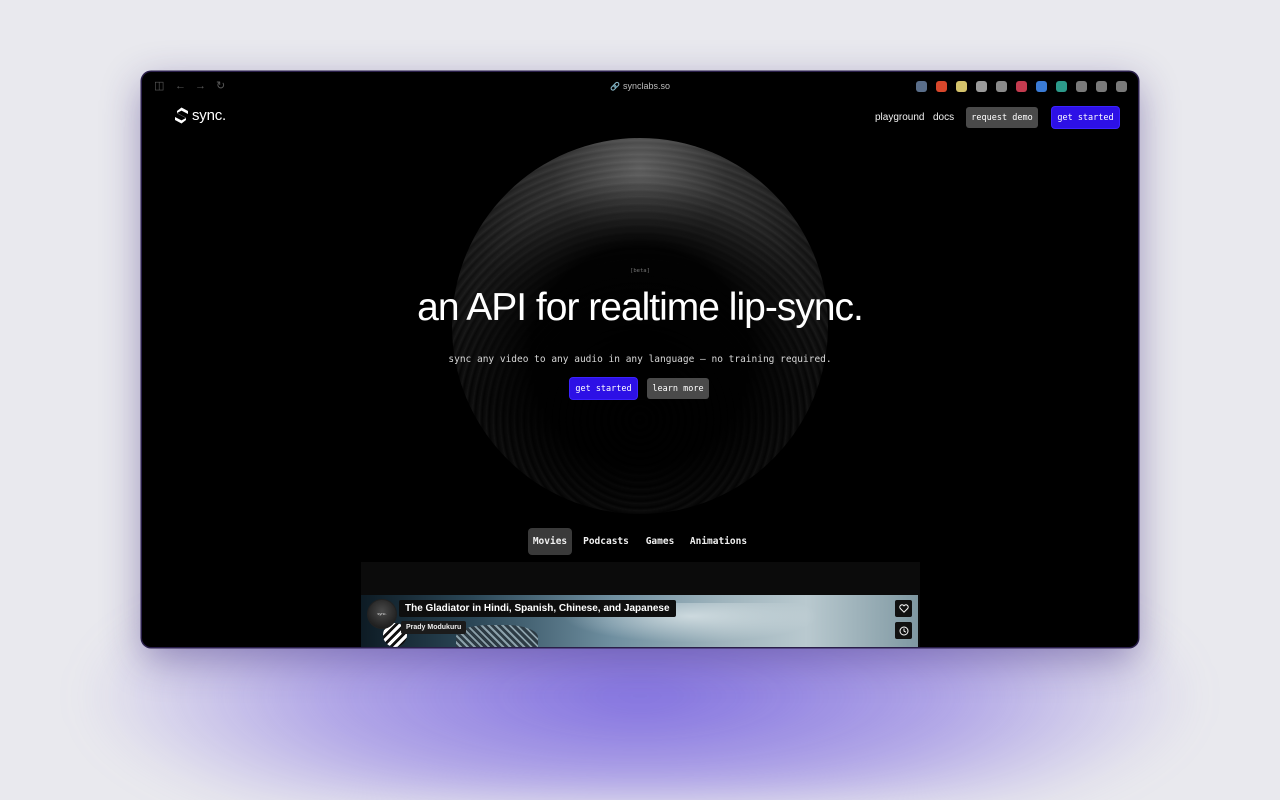  What do you see at coordinates (640, 271) in the screenshot?
I see `beta-badge: [beta]` at bounding box center [640, 271].